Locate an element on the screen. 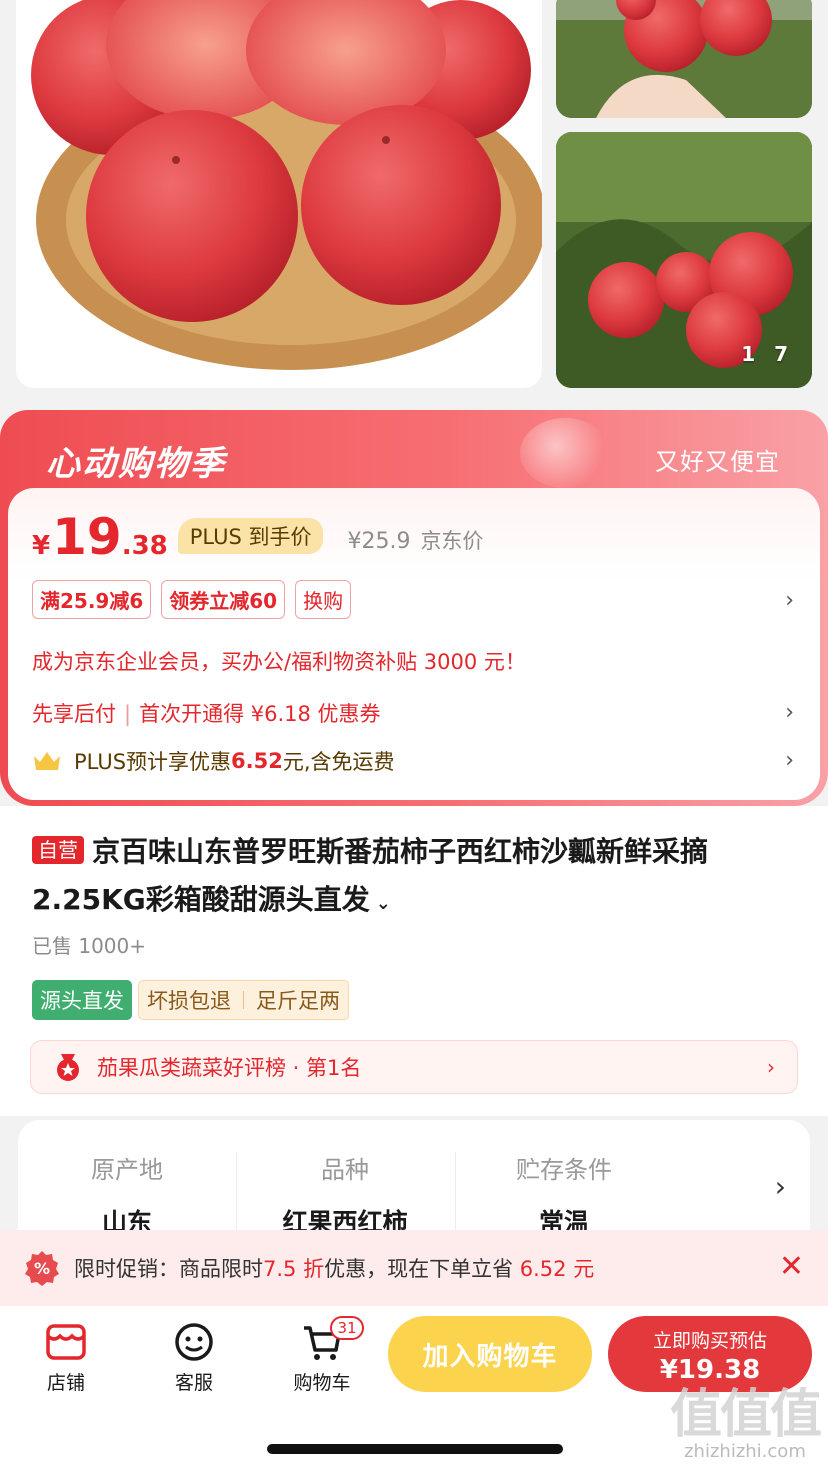  plus-price-tag: PLUS 到手价 is located at coordinates (250, 536).